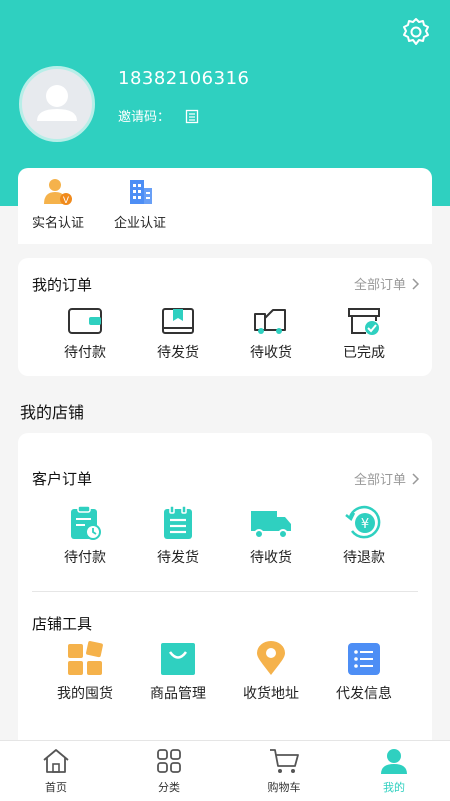 The image size is (450, 801). Describe the element at coordinates (178, 659) in the screenshot. I see `shopping-bag-icon` at that location.